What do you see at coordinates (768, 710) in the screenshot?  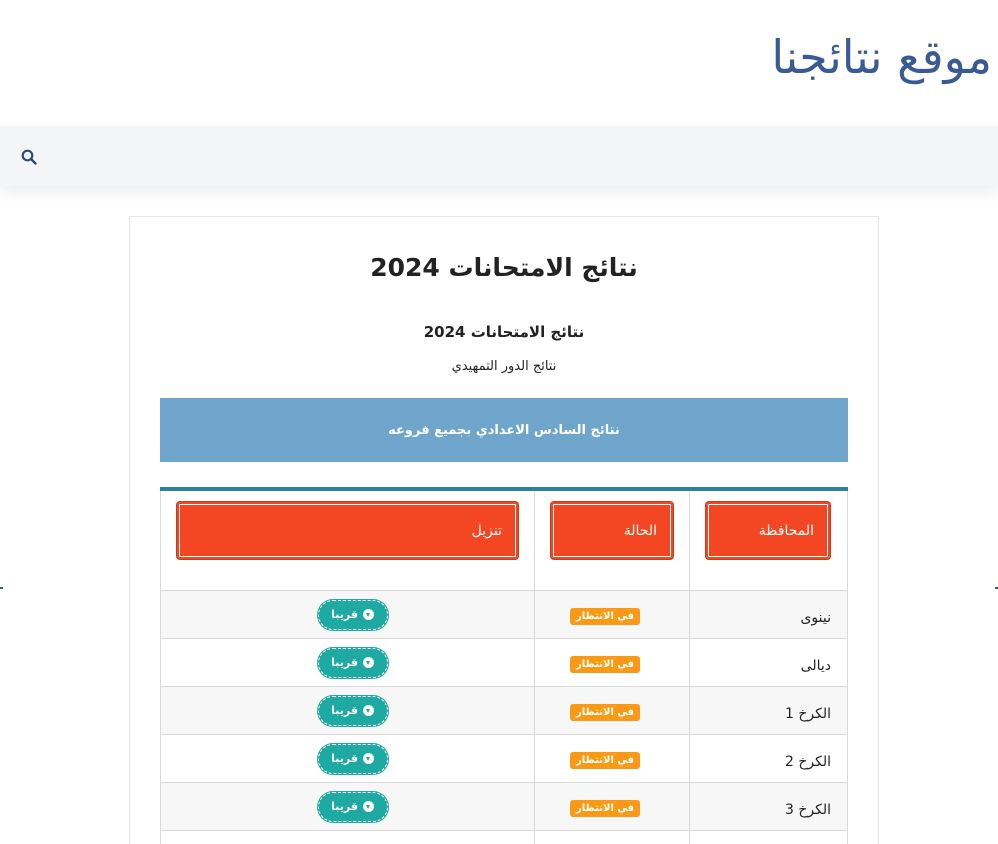 I see `governorate-cell: الكرخ 1` at bounding box center [768, 710].